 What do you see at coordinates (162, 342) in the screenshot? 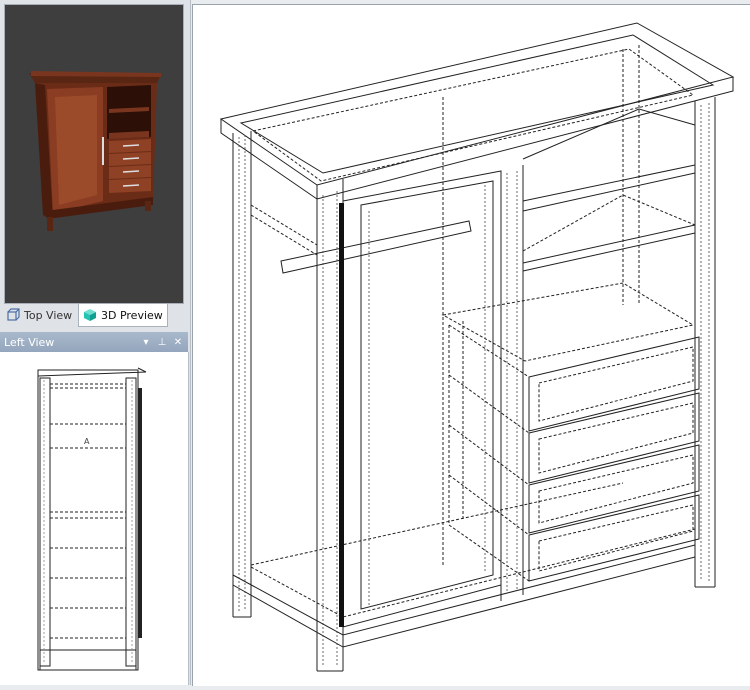
I see `pin-icon: ⊥` at bounding box center [162, 342].